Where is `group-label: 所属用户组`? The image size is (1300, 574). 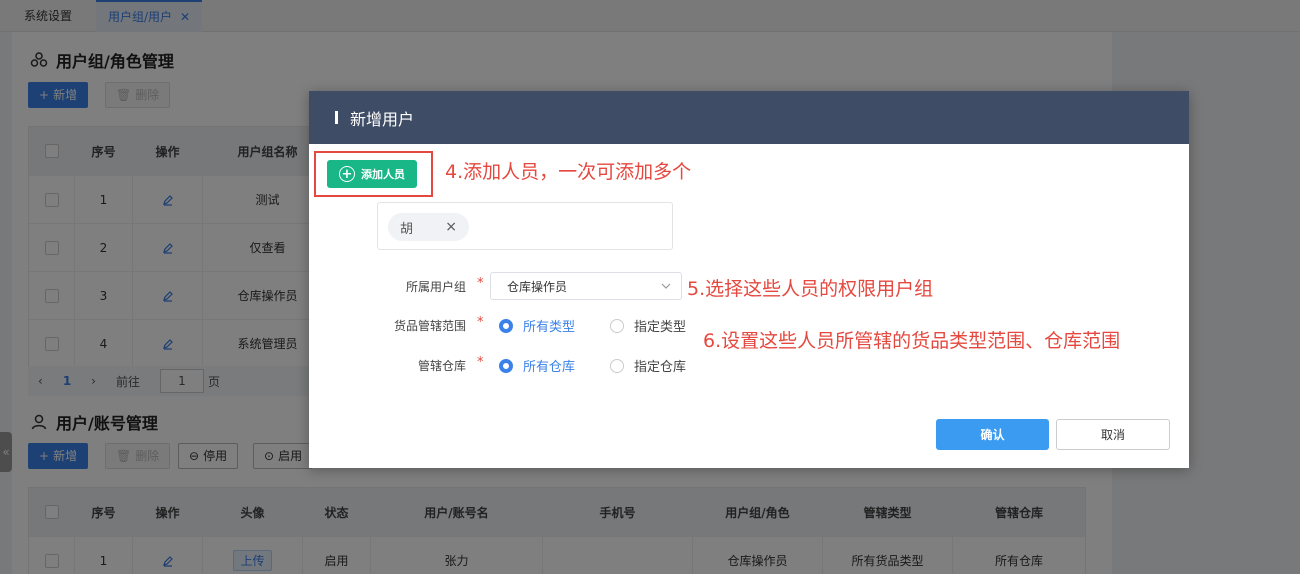 group-label: 所属用户组 is located at coordinates (435, 287).